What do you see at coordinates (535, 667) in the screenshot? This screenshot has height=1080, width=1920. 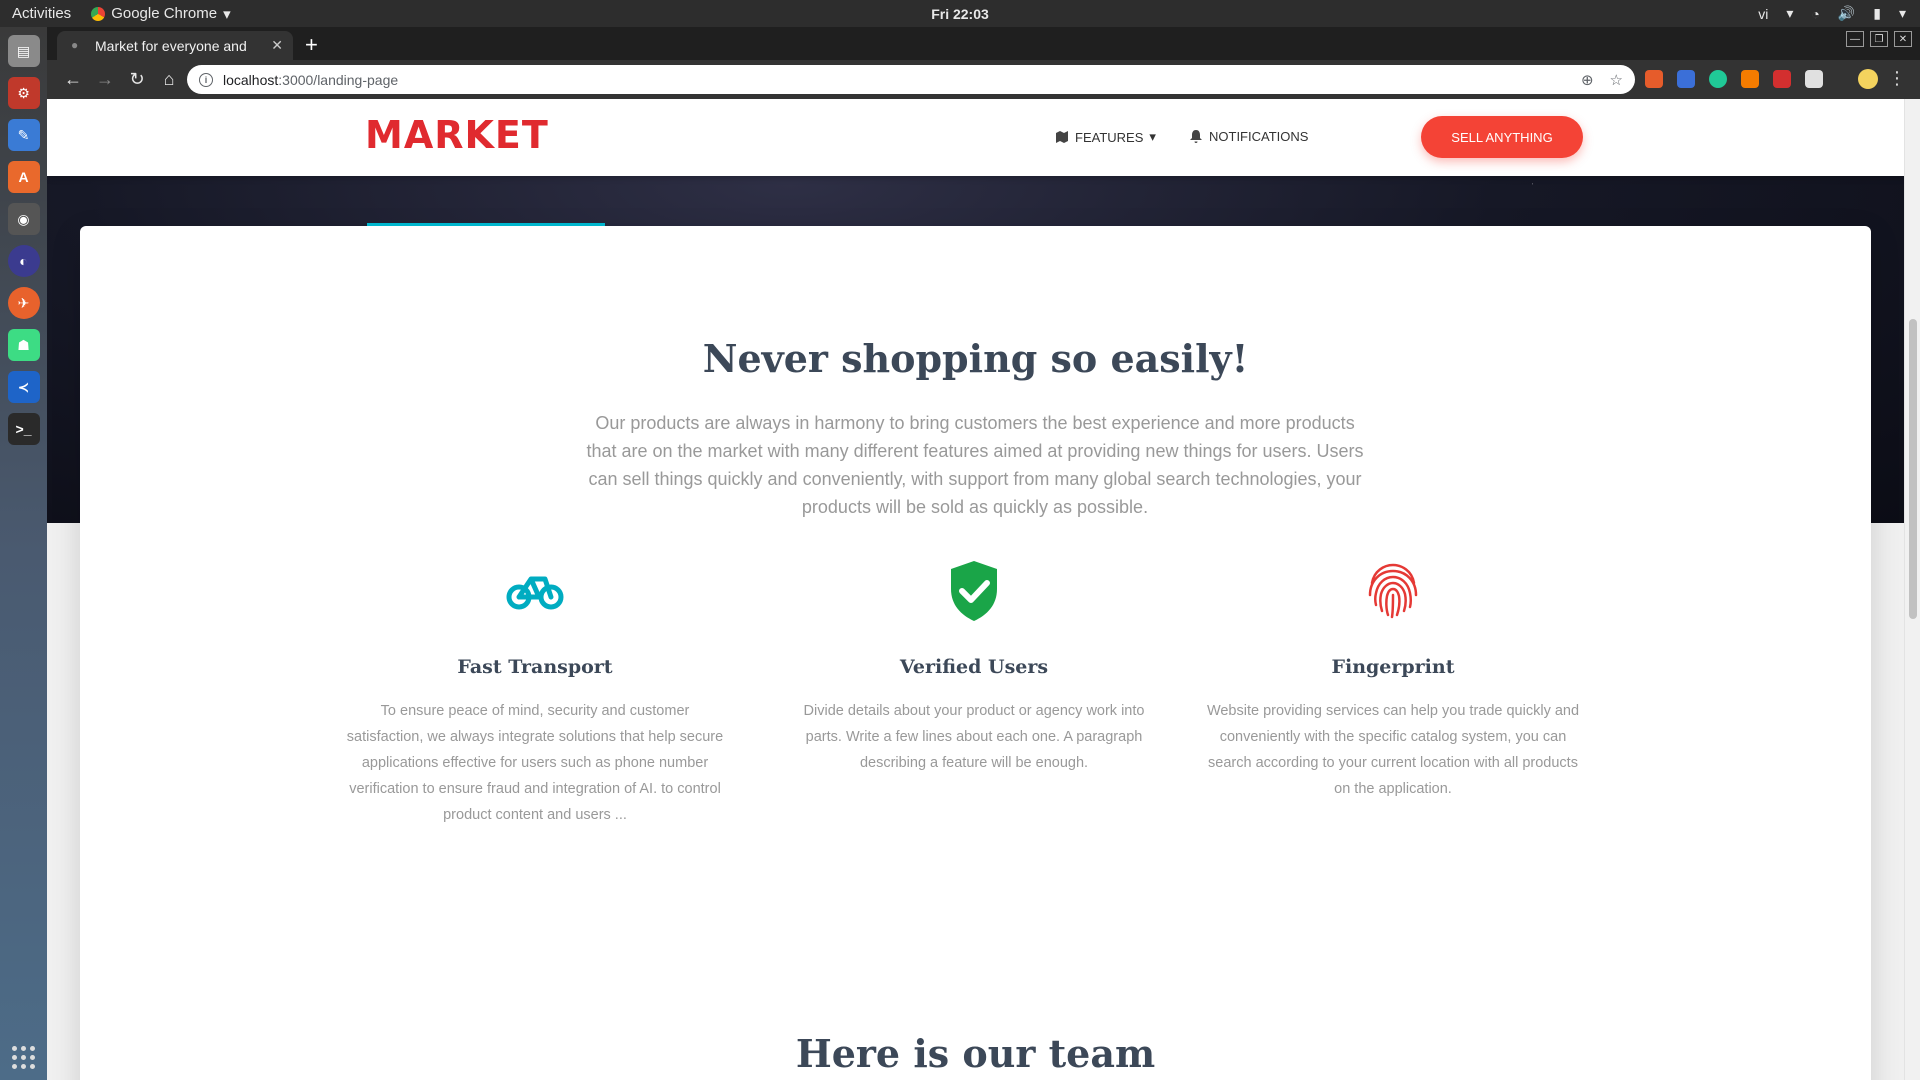 I see `feature-title: Fast Transport` at bounding box center [535, 667].